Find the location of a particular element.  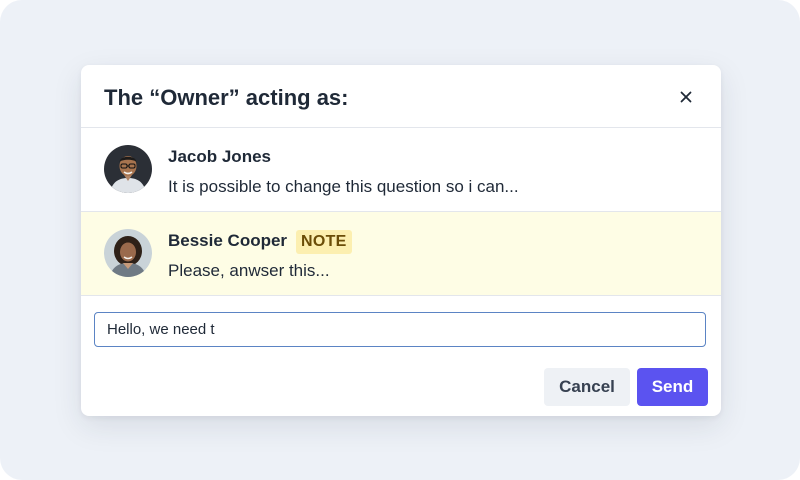

sender-name: Jacob Jones is located at coordinates (219, 156).